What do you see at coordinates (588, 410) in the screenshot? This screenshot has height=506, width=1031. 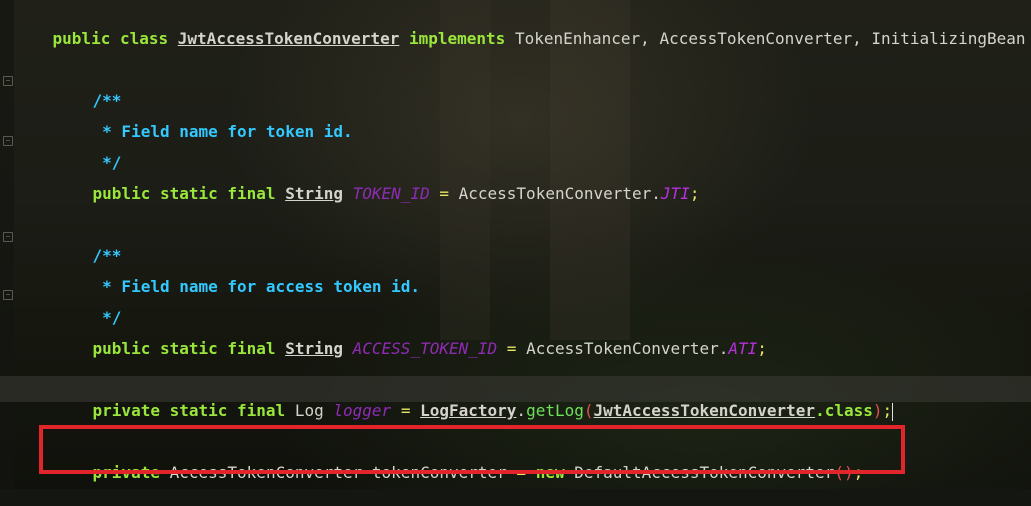 I see `paren: (` at bounding box center [588, 410].